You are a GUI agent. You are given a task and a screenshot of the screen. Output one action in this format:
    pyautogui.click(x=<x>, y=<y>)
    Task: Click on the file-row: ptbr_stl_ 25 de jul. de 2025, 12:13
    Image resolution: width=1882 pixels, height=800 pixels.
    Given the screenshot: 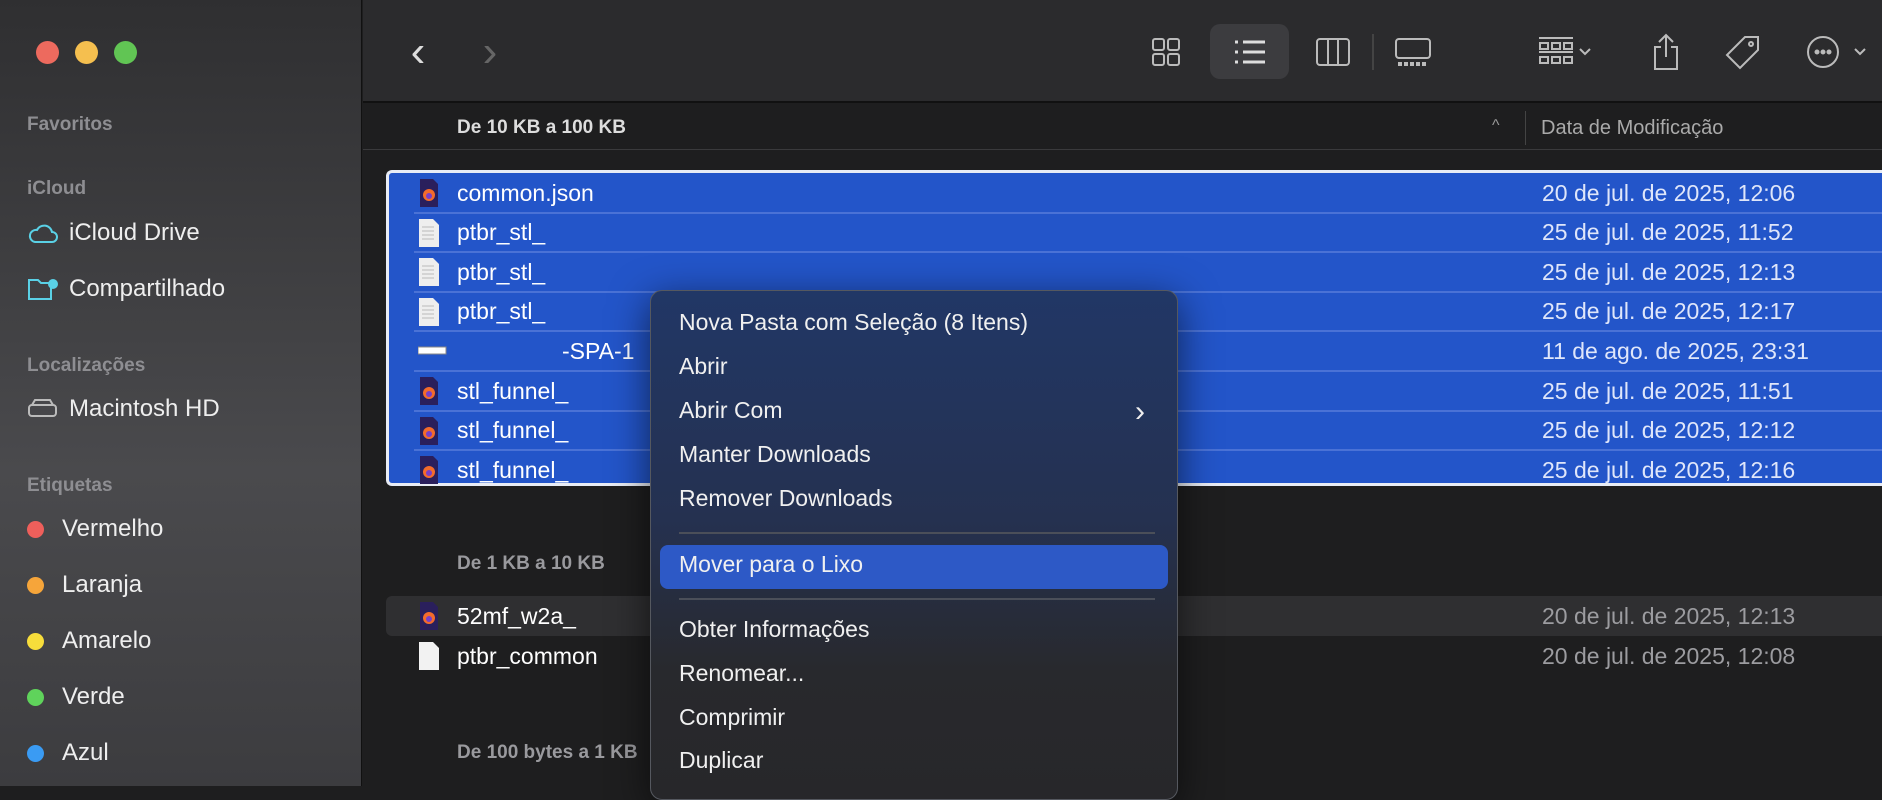 What is the action you would take?
    pyautogui.click(x=1148, y=272)
    